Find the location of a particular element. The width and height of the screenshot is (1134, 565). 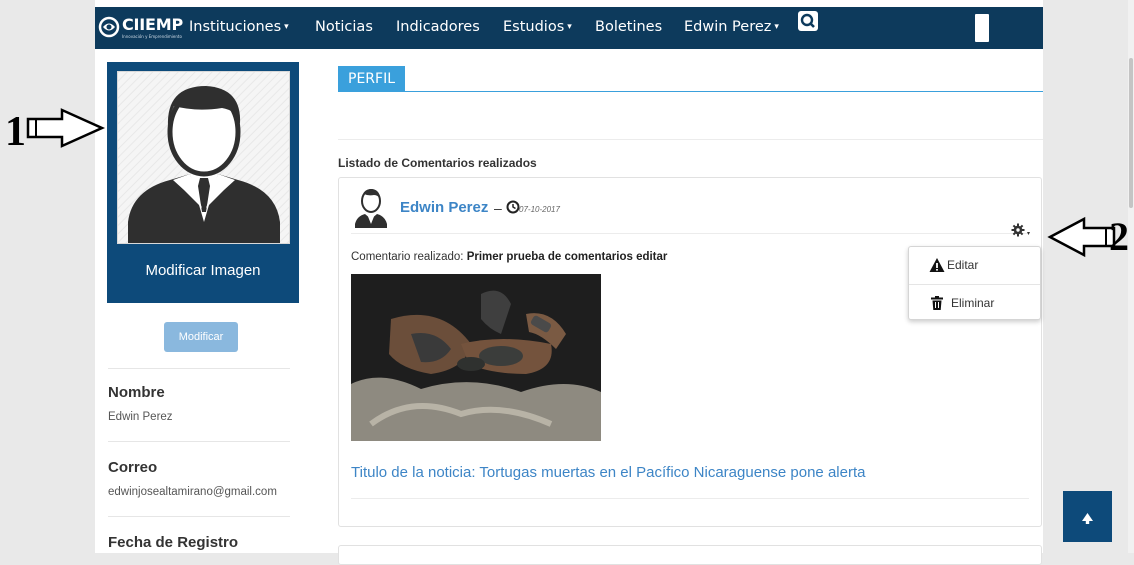

nav-label: Boletines is located at coordinates (629, 27).